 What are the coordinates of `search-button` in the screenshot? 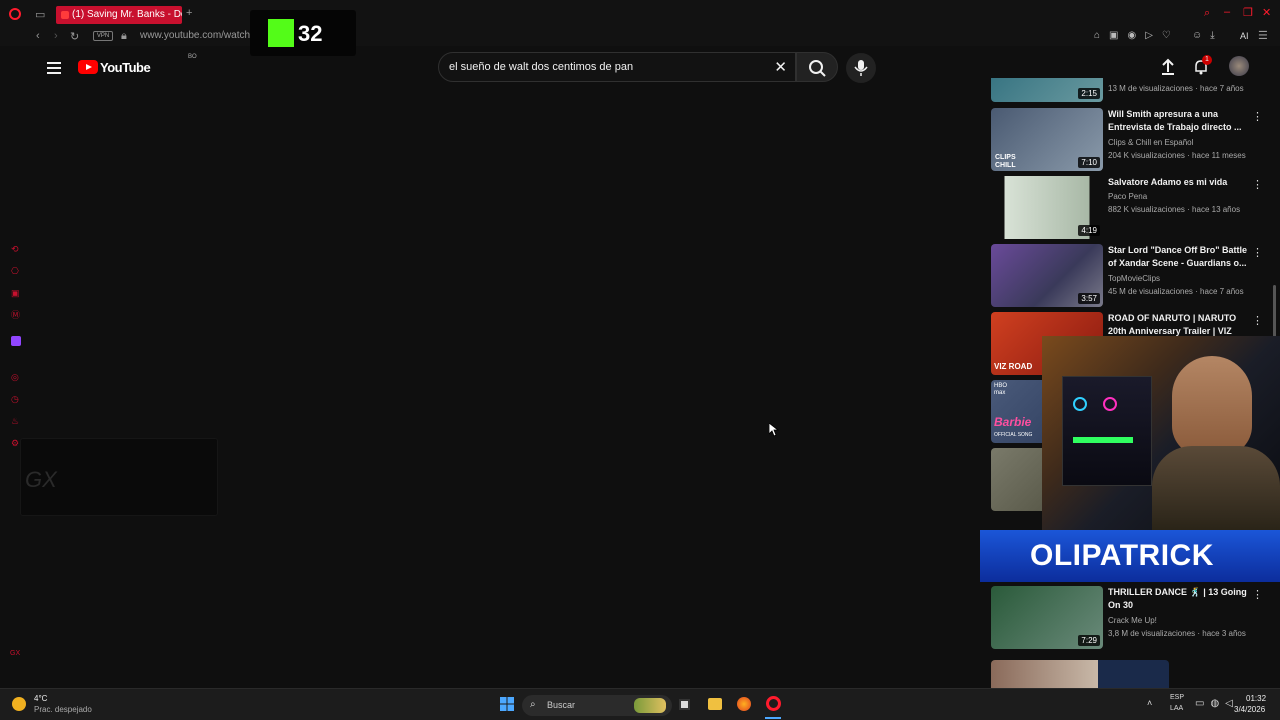 It's located at (817, 67).